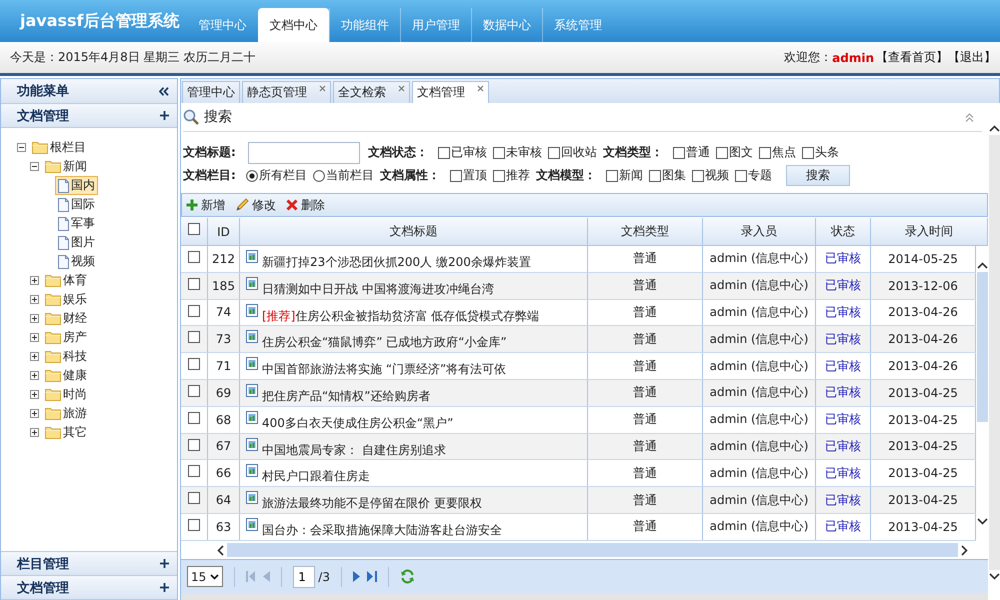  Describe the element at coordinates (211, 92) in the screenshot. I see `tab: 管理中心` at that location.